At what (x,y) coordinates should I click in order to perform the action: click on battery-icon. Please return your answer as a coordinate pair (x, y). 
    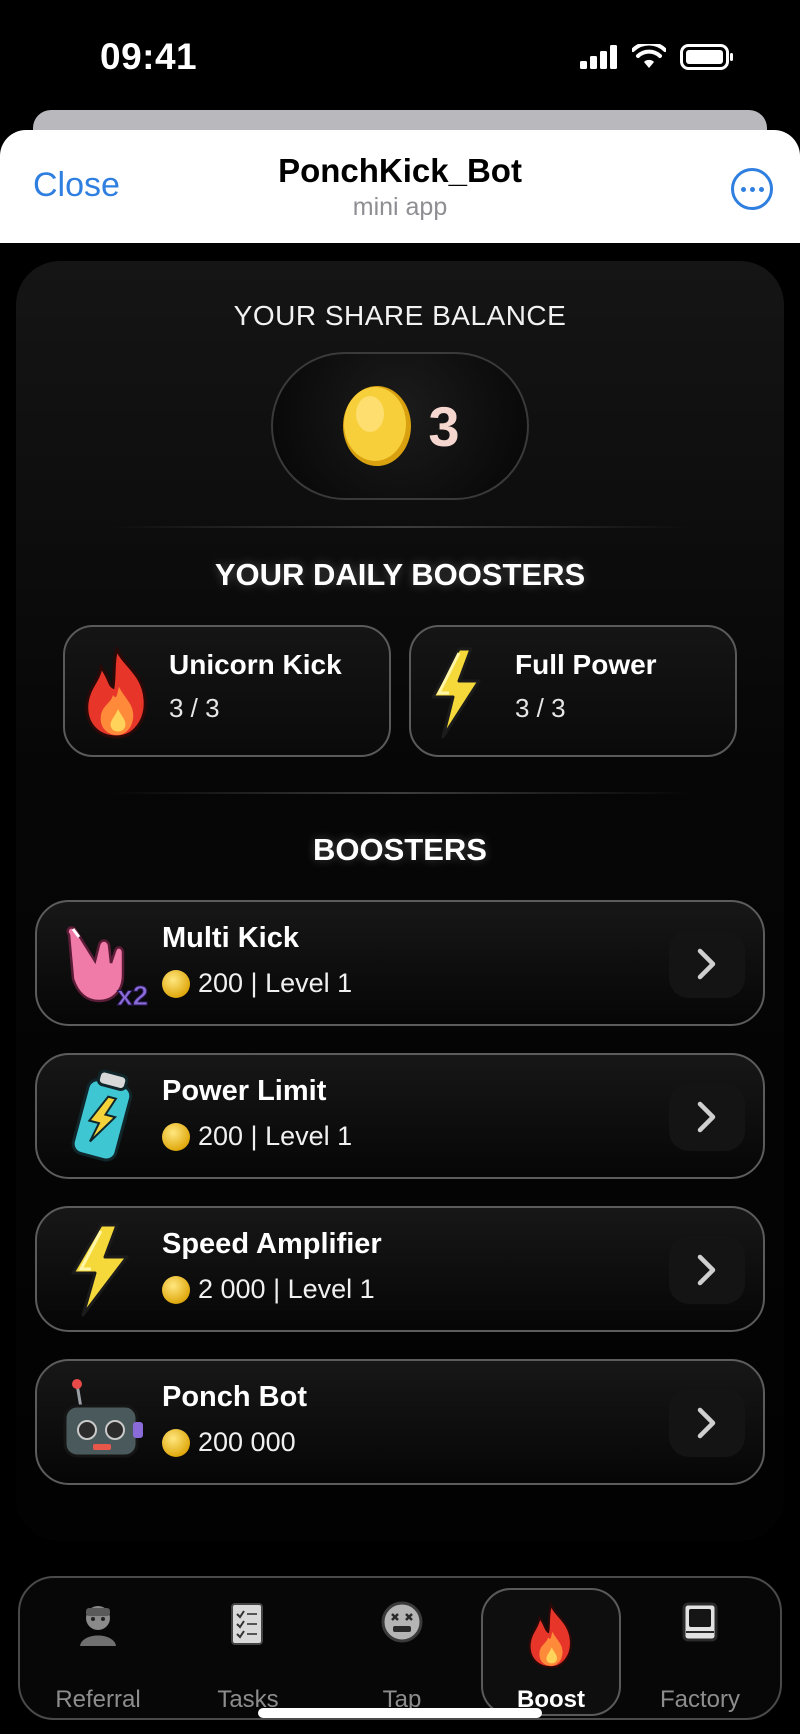
    Looking at the image, I should click on (706, 57).